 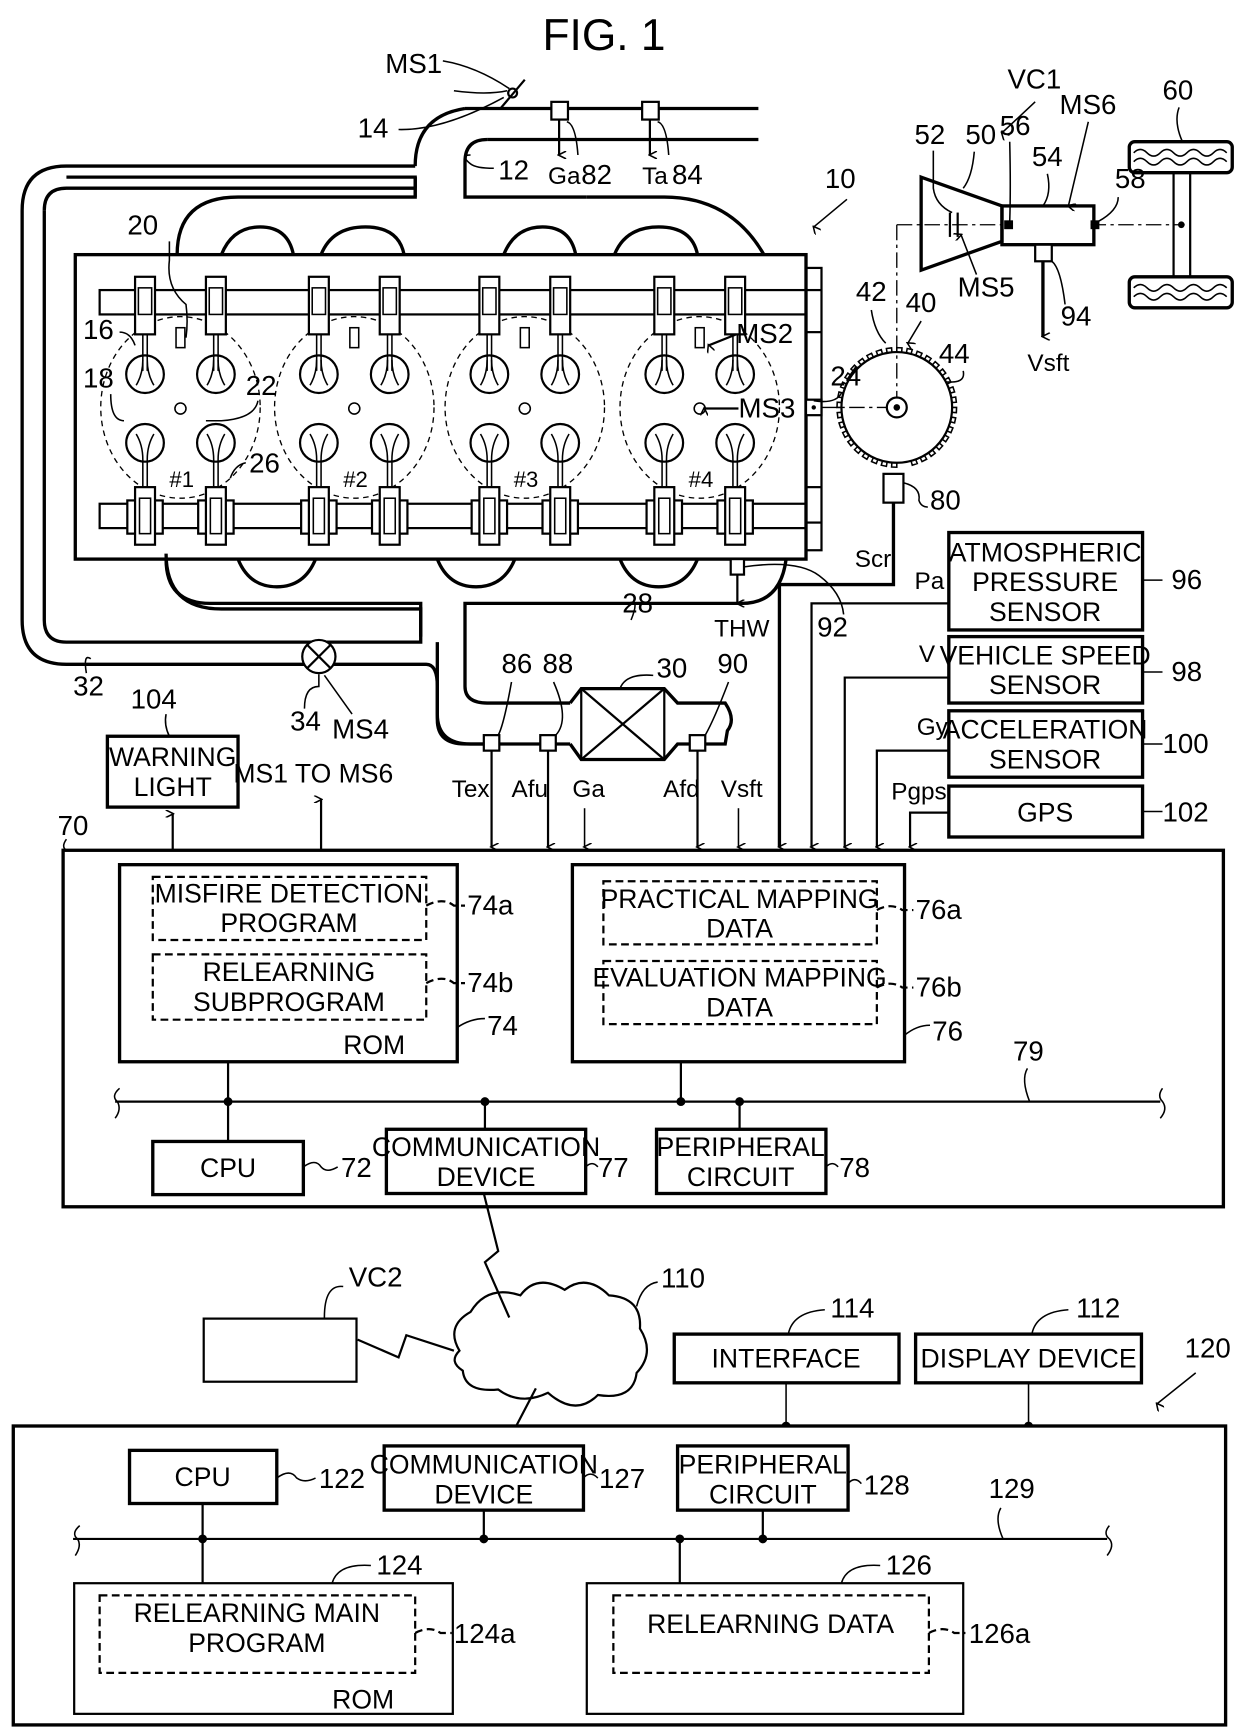 What do you see at coordinates (622, 1478) in the screenshot?
I see `svg-text: 127` at bounding box center [622, 1478].